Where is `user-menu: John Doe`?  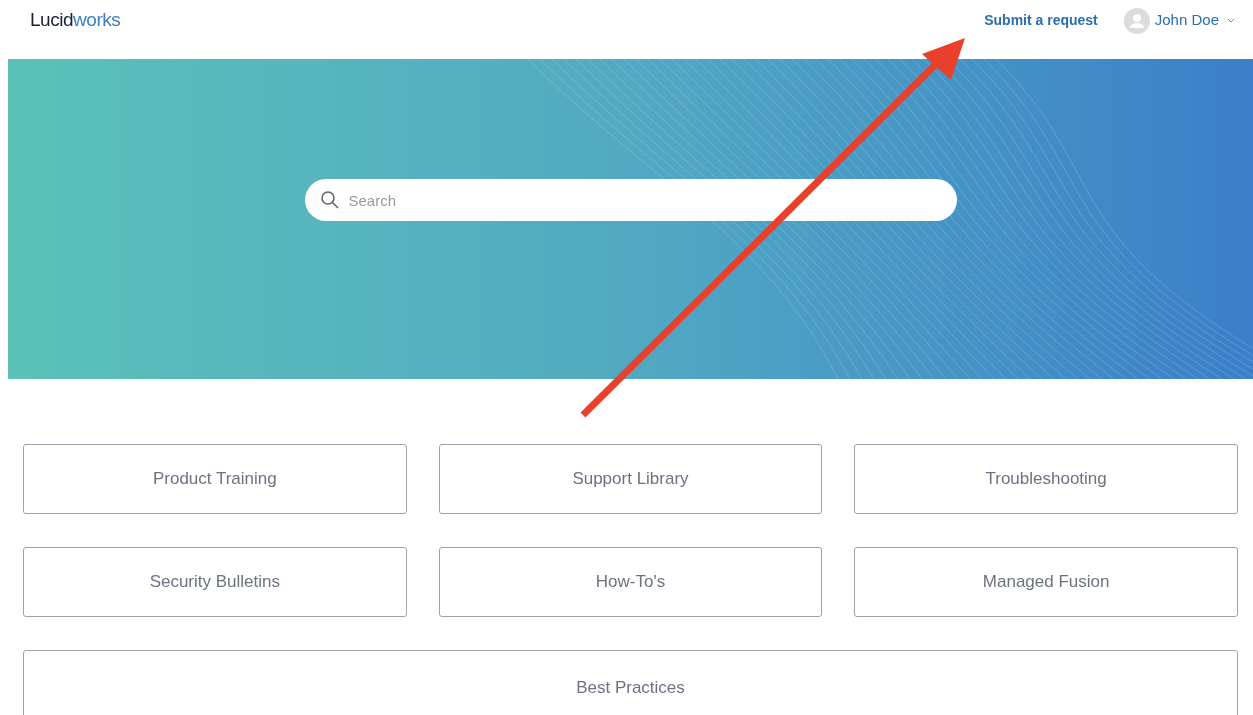 user-menu: John Doe is located at coordinates (1179, 20).